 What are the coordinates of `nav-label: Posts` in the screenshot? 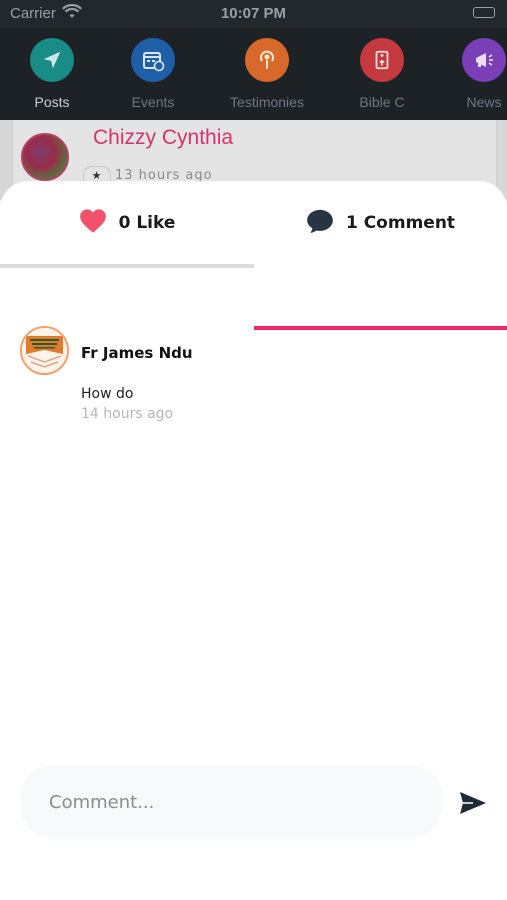 It's located at (52, 102).